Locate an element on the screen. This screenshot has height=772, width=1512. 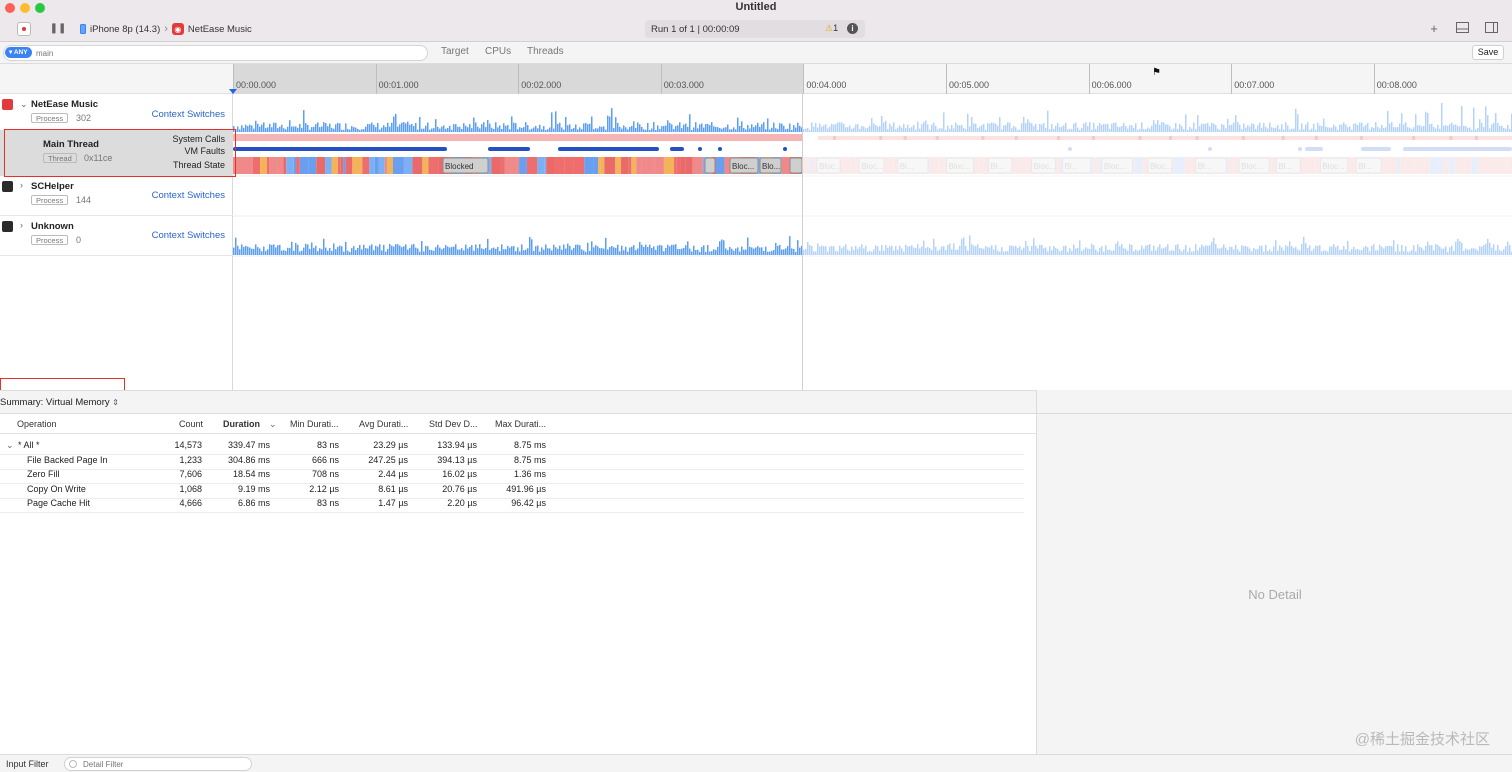
warning-icon: ⚠ is located at coordinates (829, 28).